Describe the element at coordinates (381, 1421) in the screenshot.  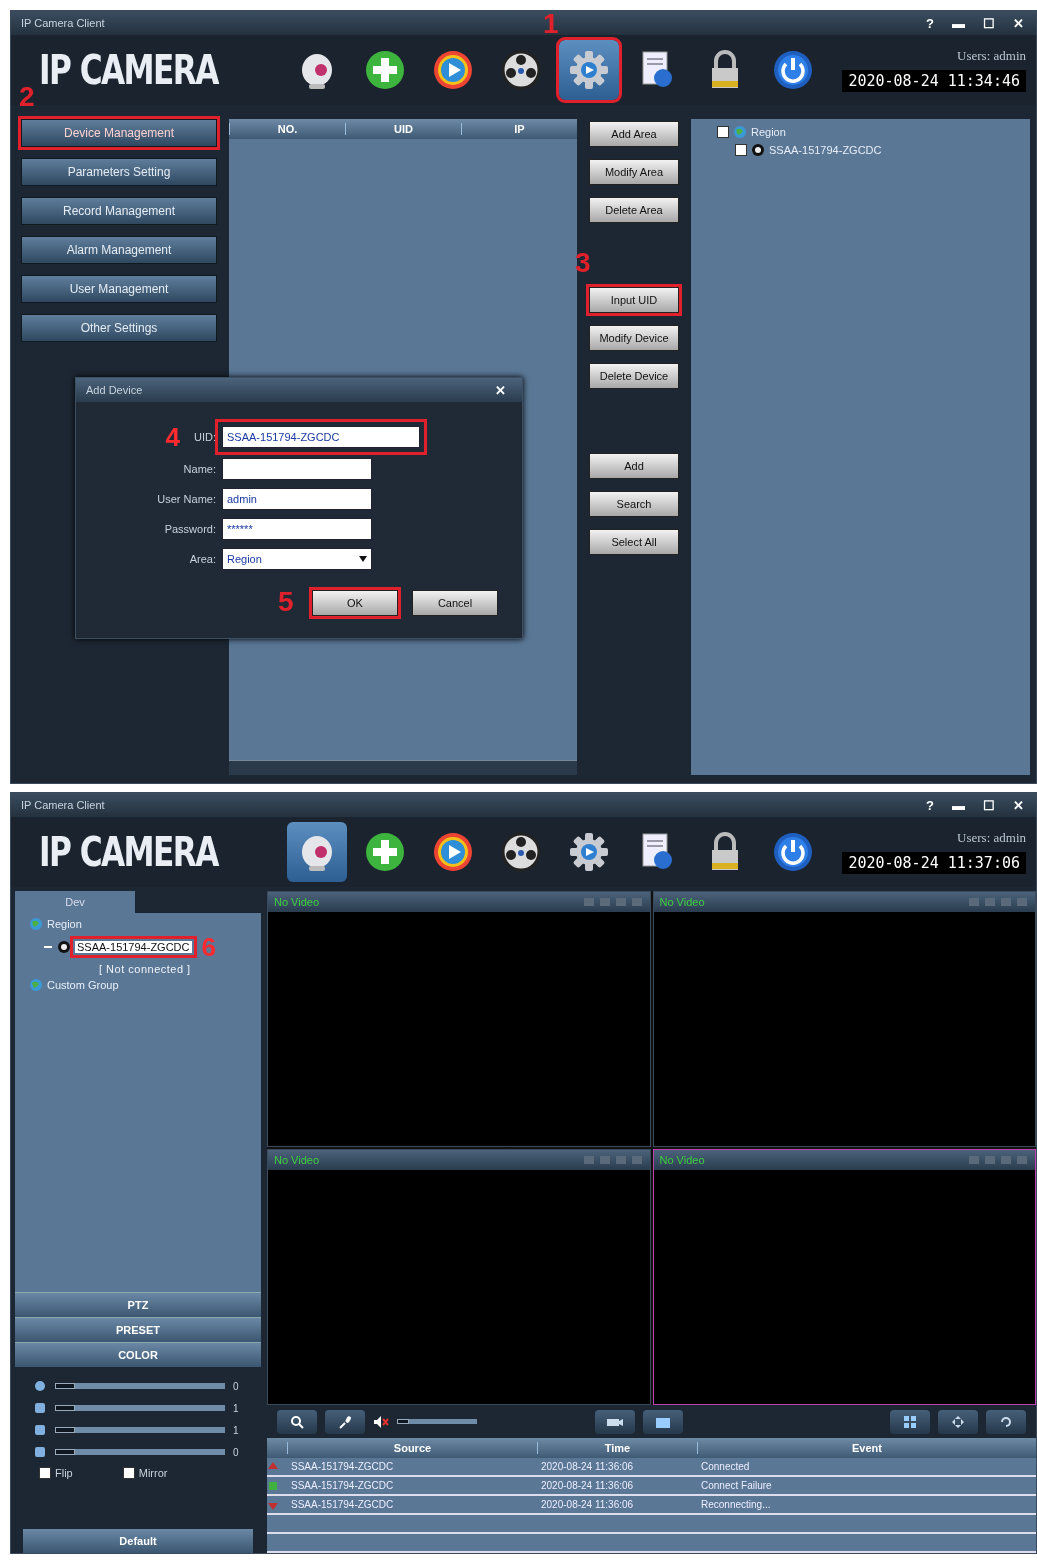
I see `muted-speaker-icon` at that location.